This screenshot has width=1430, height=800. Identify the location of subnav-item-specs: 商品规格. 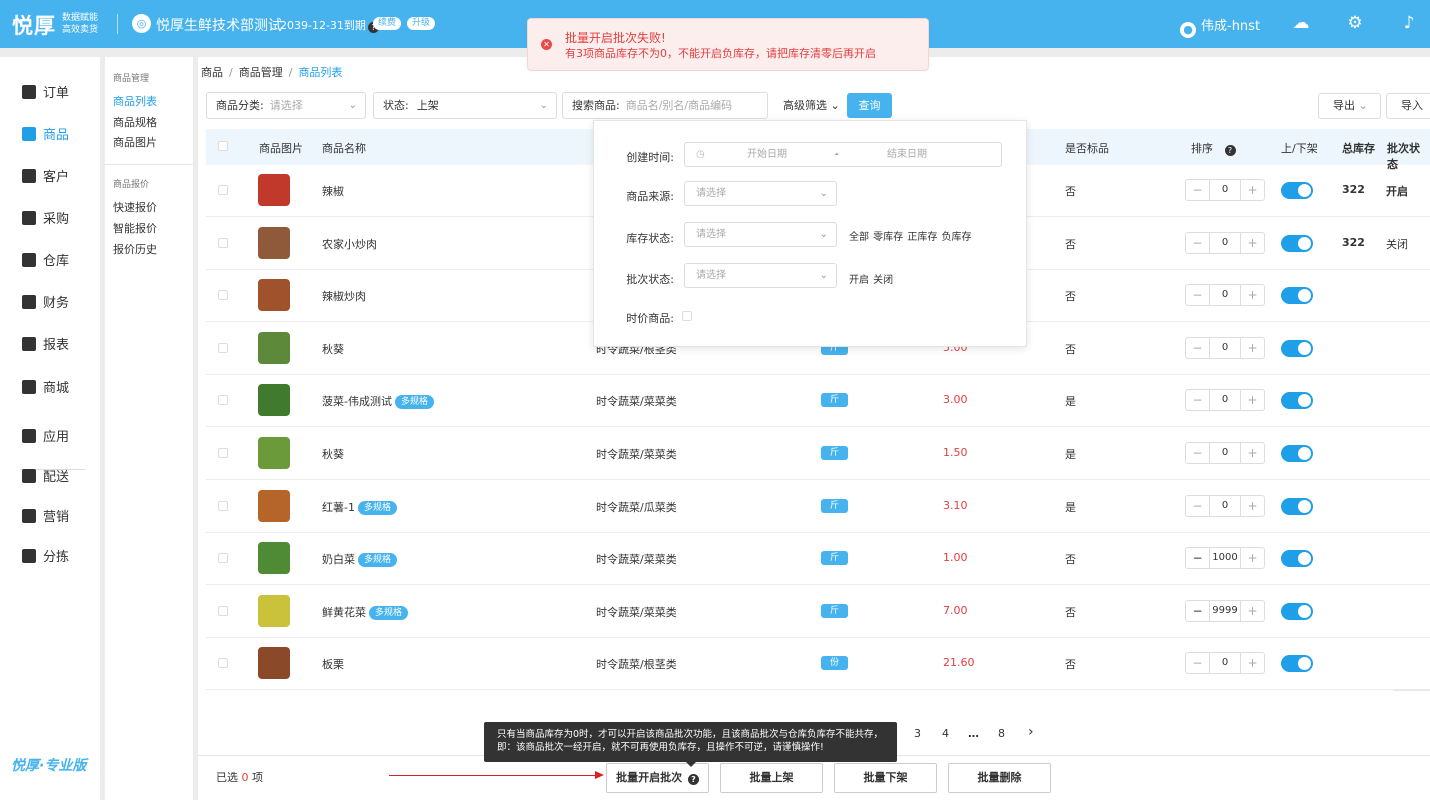
(135, 122).